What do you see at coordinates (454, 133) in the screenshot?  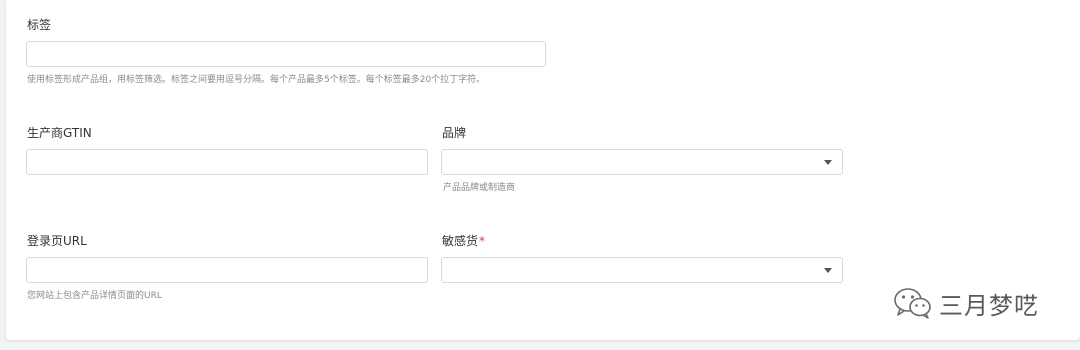 I see `brand-label: 品牌` at bounding box center [454, 133].